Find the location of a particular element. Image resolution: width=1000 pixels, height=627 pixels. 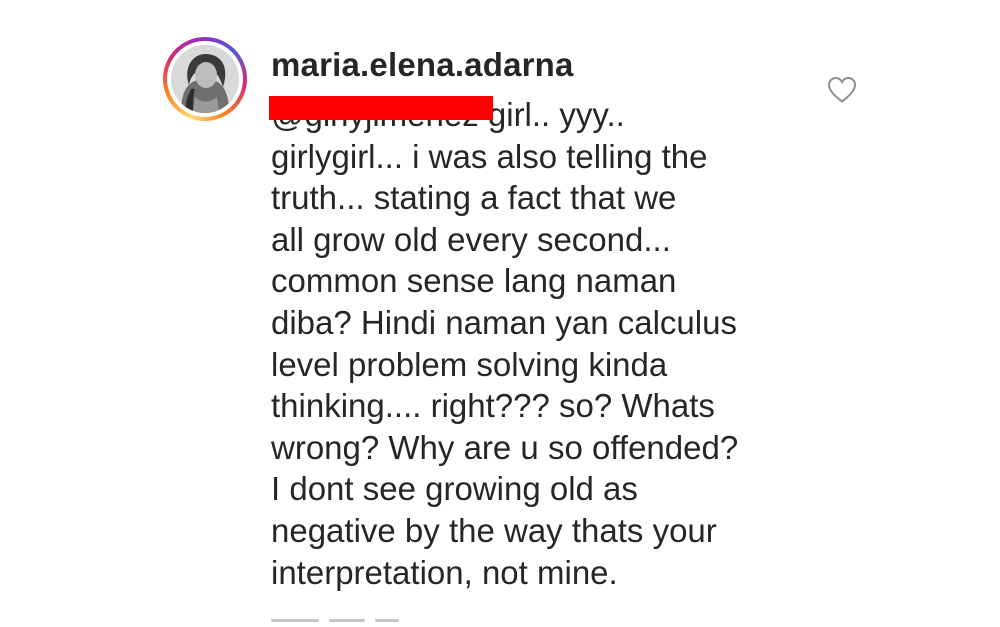

comment-username: maria.elena.adarna is located at coordinates (422, 65).